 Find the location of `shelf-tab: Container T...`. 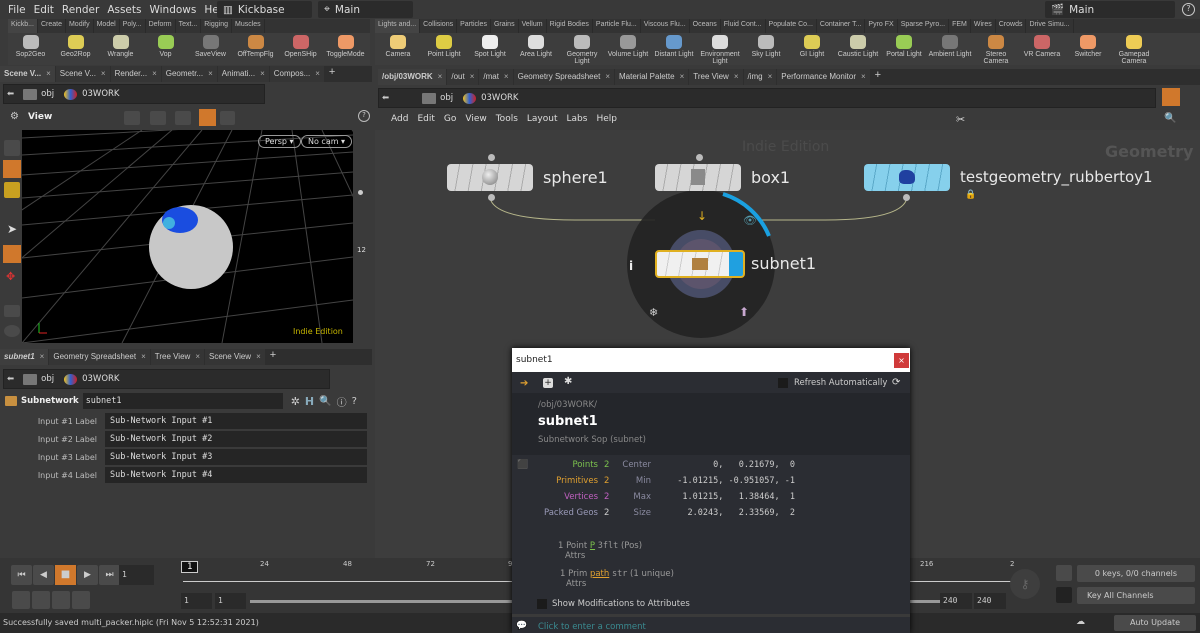

shelf-tab: Container T... is located at coordinates (841, 26).